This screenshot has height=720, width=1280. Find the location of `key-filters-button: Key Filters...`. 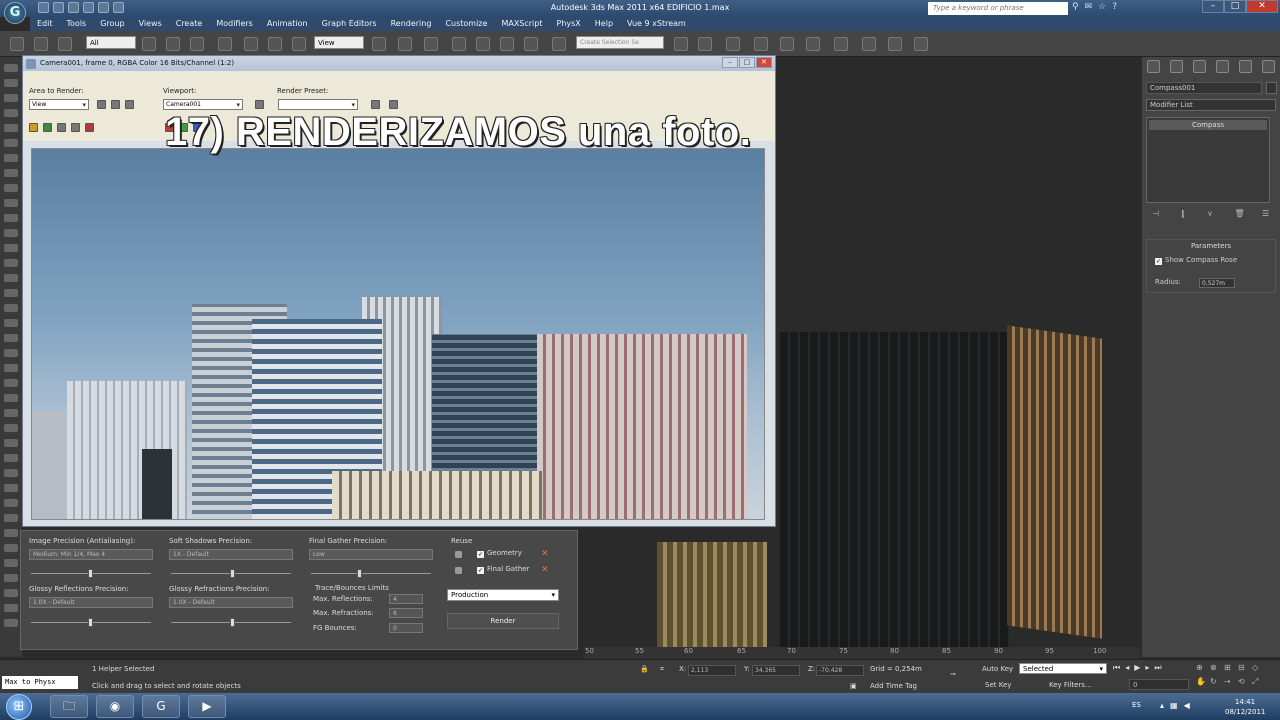

key-filters-button: Key Filters... is located at coordinates (1070, 685).